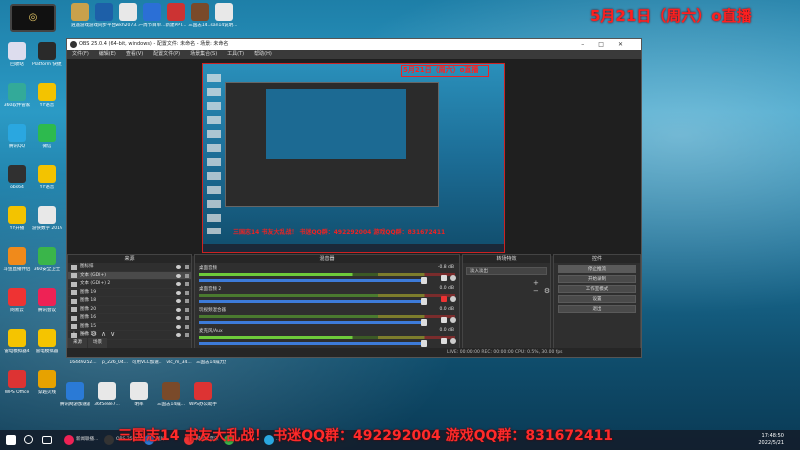 The width and height of the screenshot is (800, 450). I want to click on desktop-icon: 雷电模拟器4, so click(17, 346).